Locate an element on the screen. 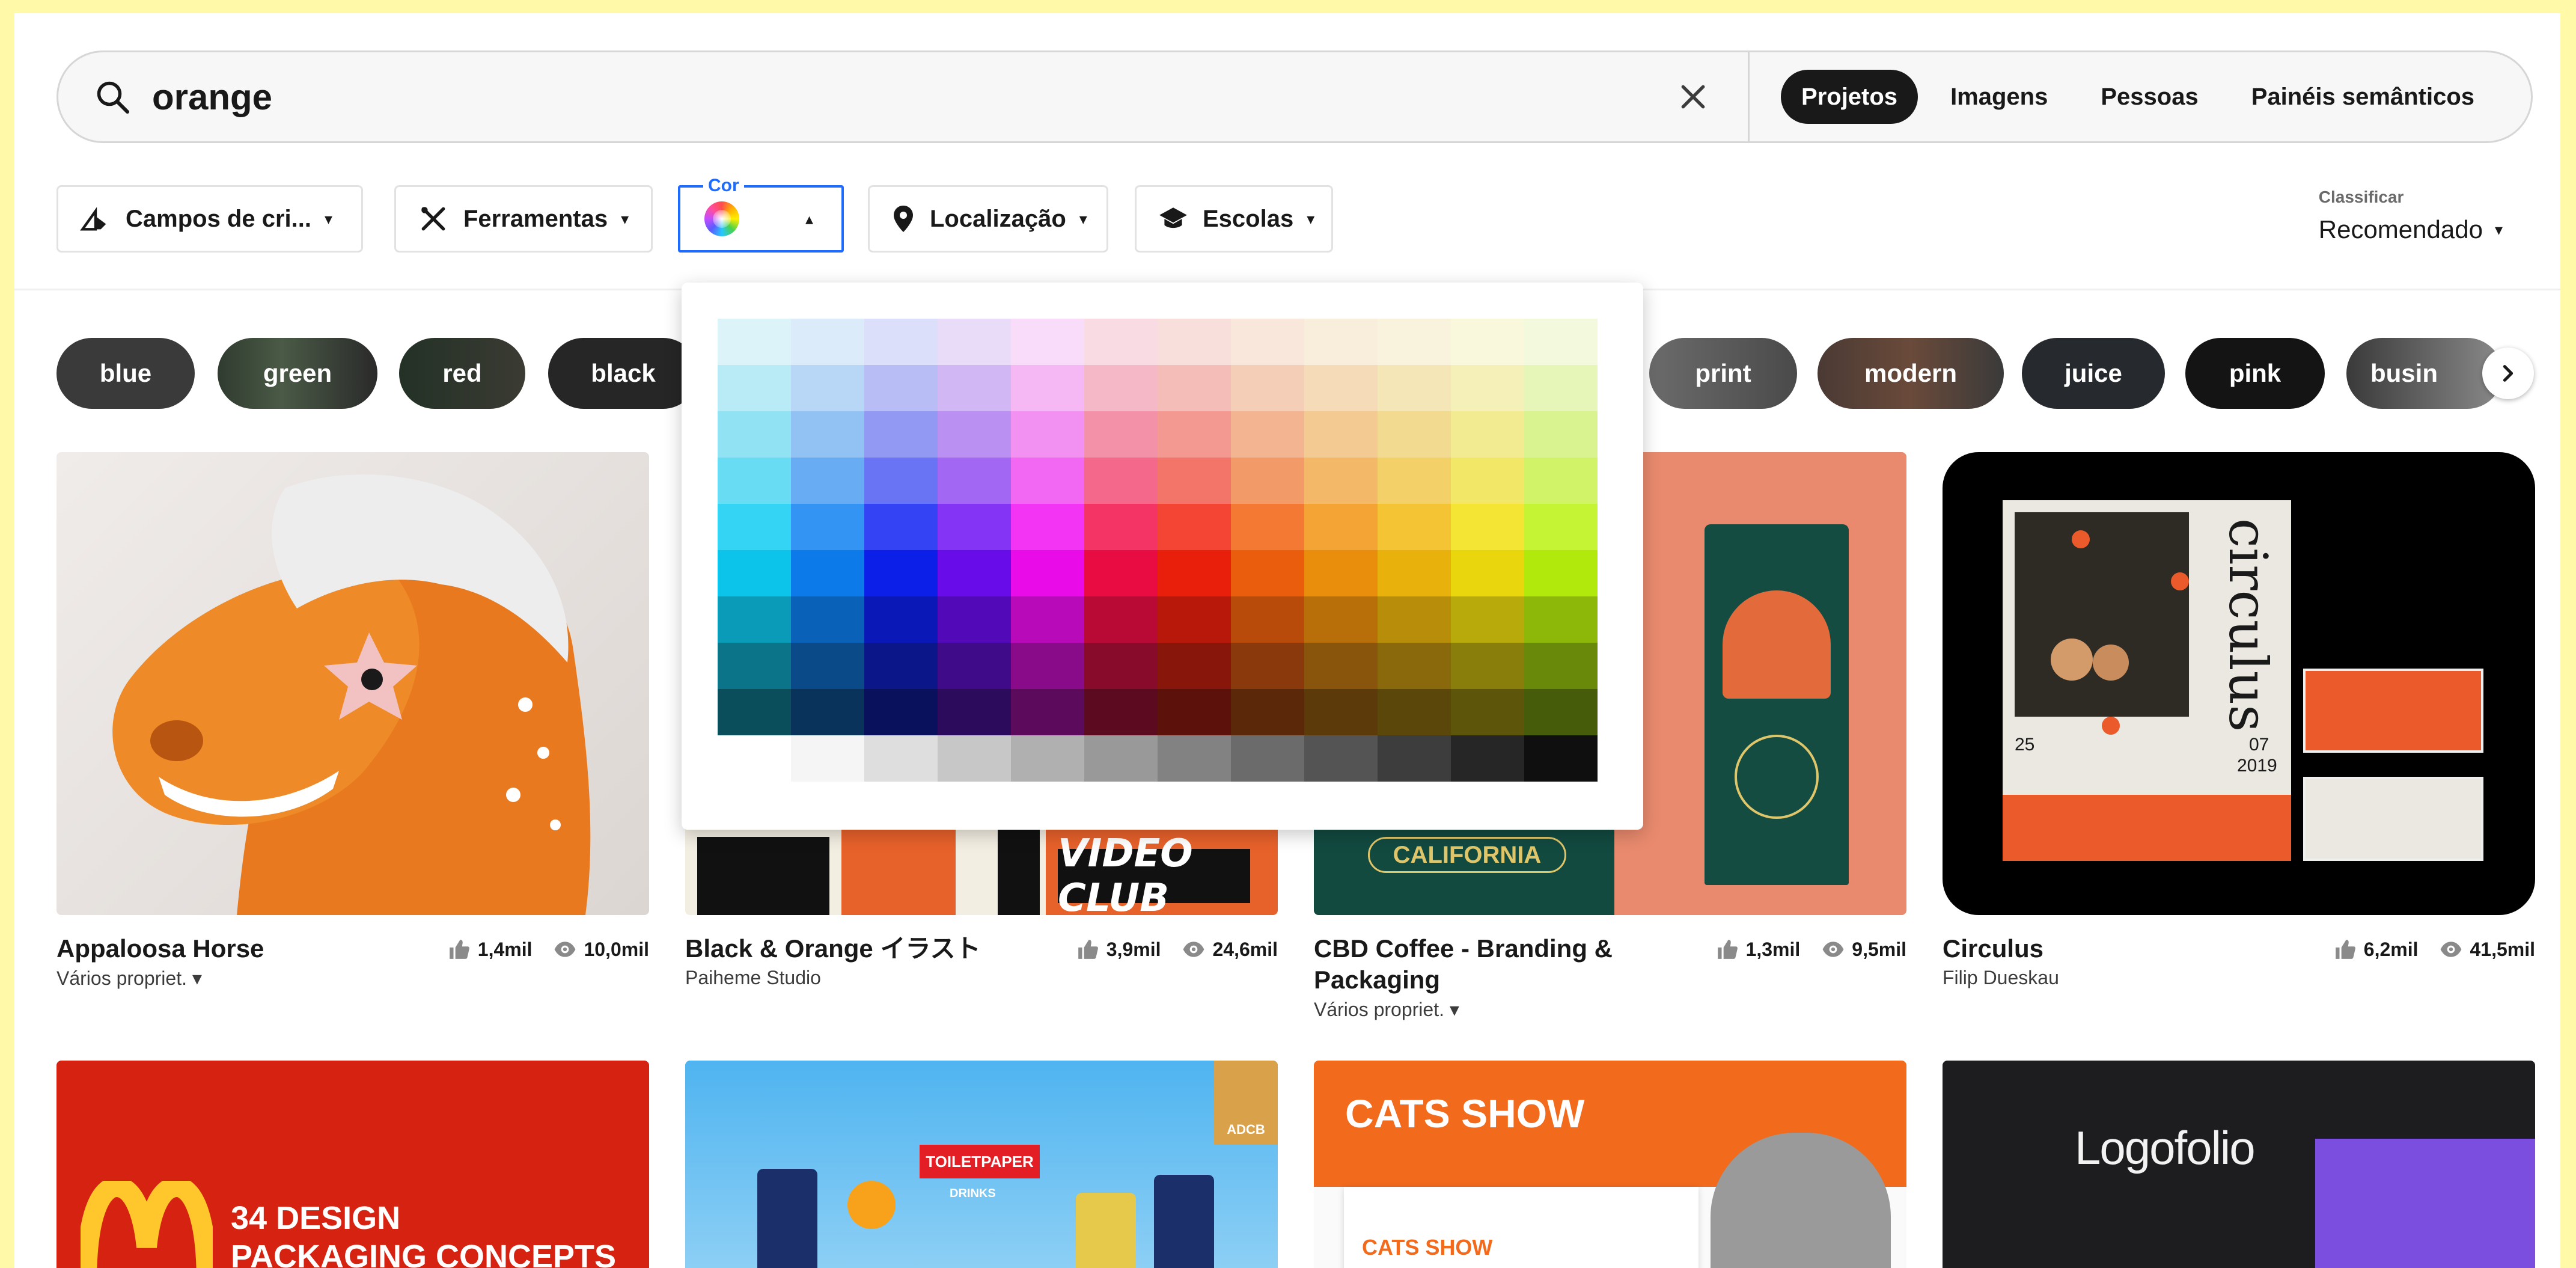 The image size is (2576, 1268). clear-search-button is located at coordinates (1693, 97).